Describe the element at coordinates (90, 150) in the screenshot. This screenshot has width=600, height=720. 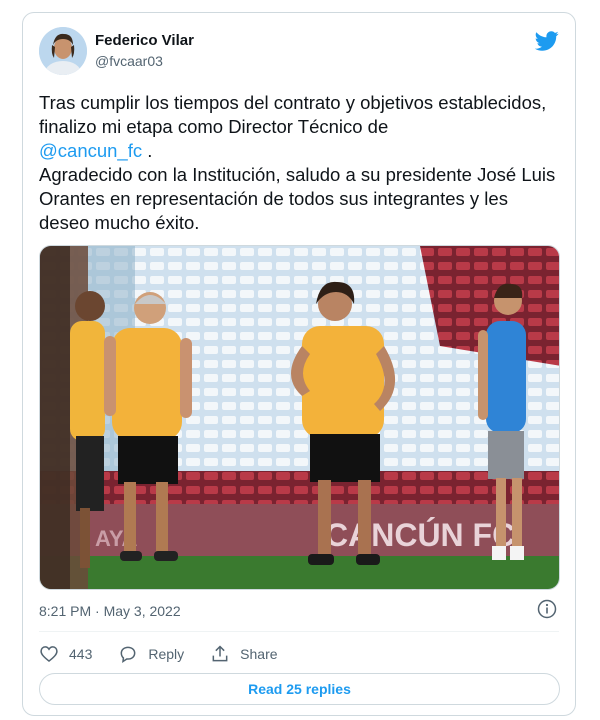
I see `mention-link: @cancun_fc` at that location.